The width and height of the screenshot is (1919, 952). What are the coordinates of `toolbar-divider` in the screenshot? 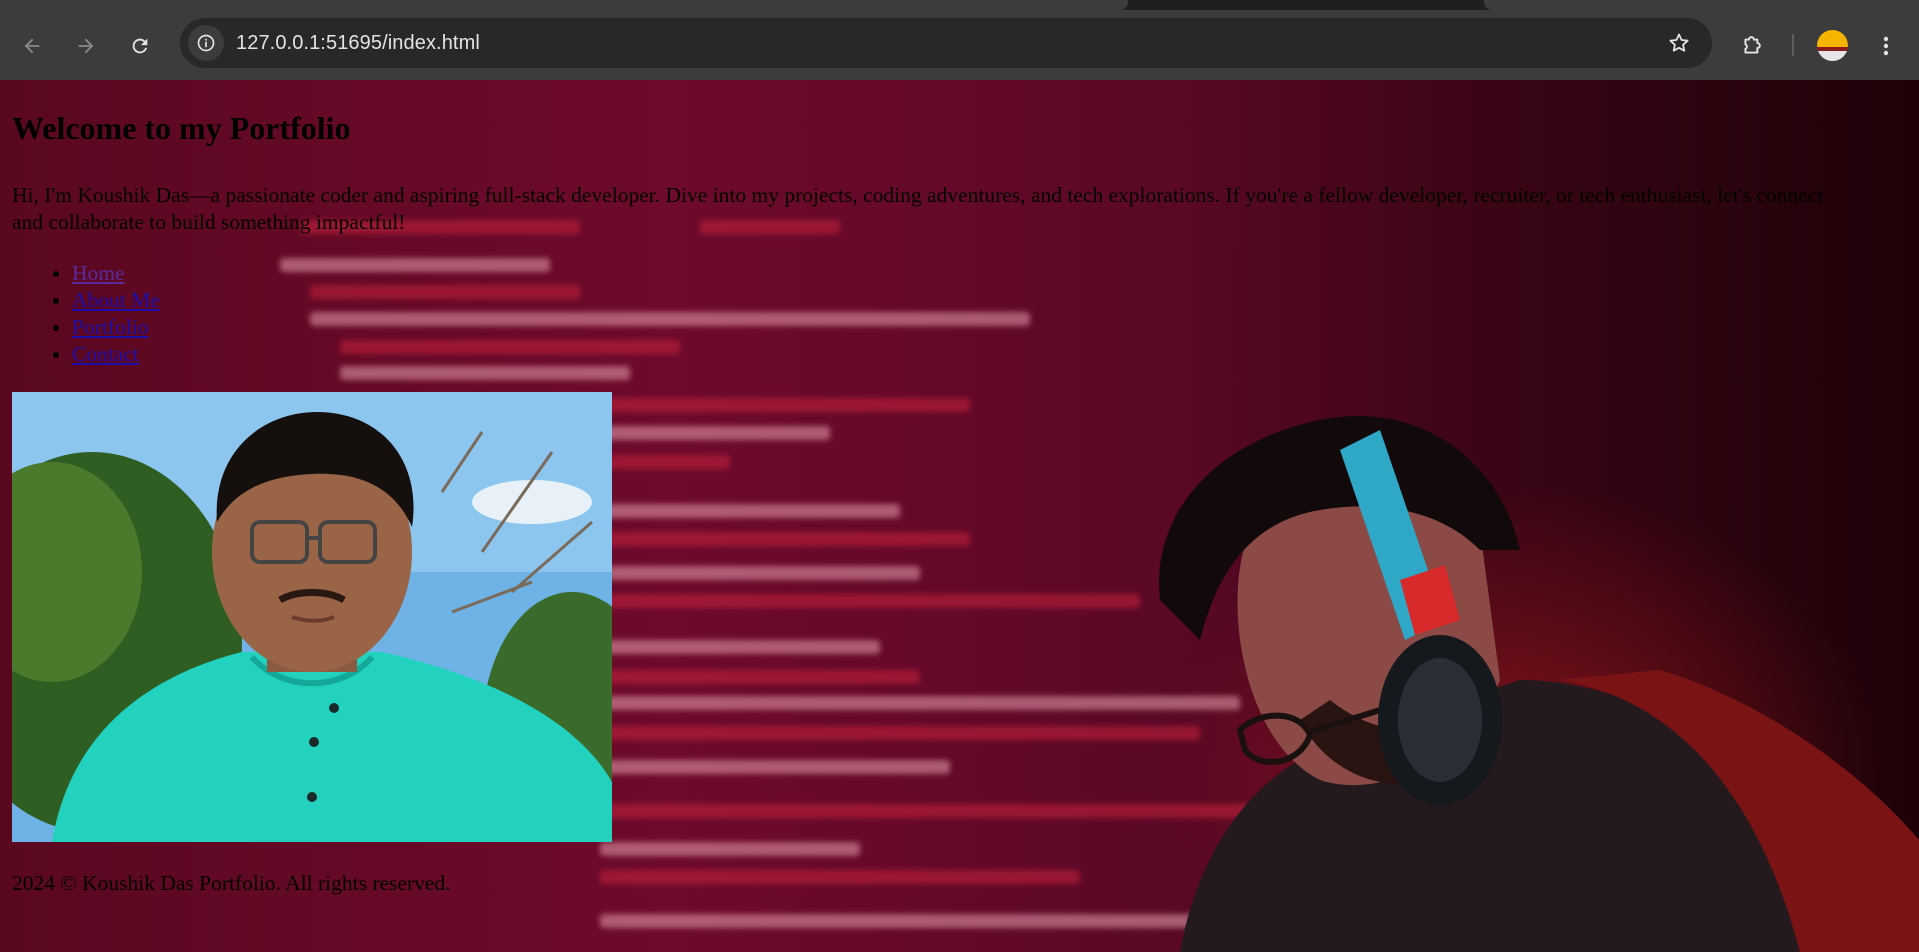 It's located at (1793, 45).